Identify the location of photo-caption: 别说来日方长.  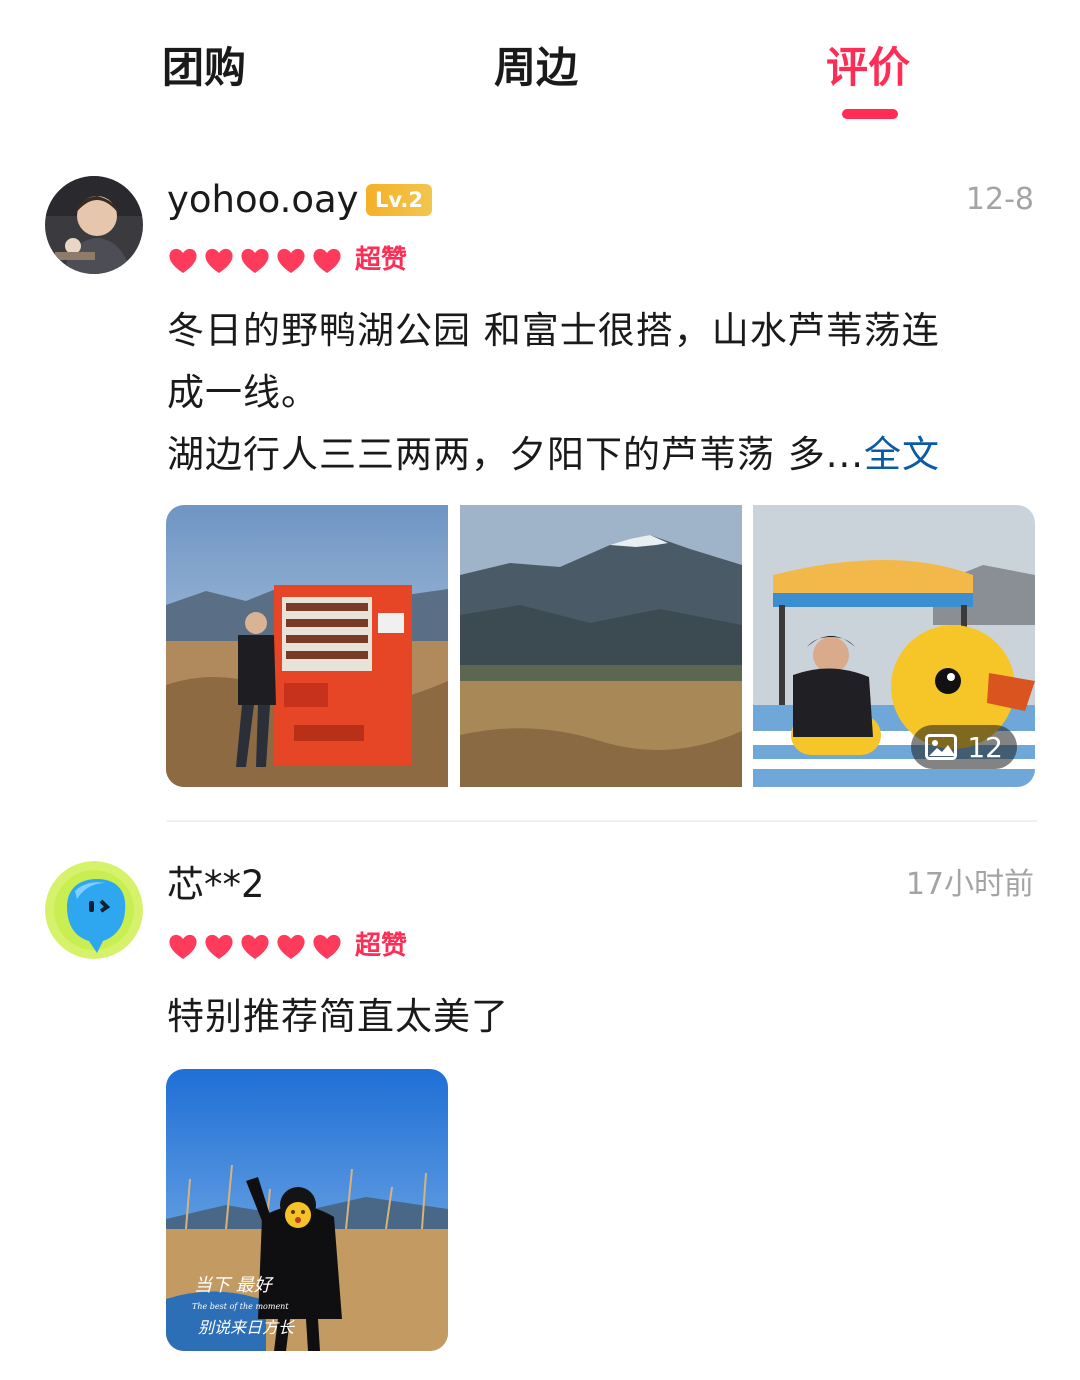
(246, 1327).